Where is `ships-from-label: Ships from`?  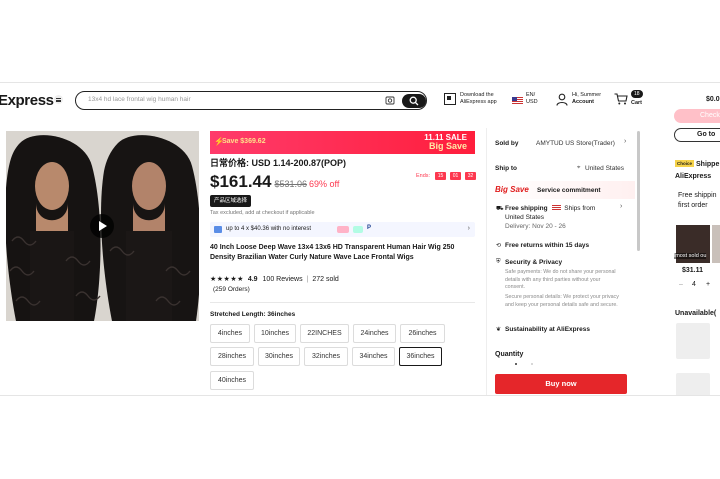 ships-from-label: Ships from is located at coordinates (580, 208).